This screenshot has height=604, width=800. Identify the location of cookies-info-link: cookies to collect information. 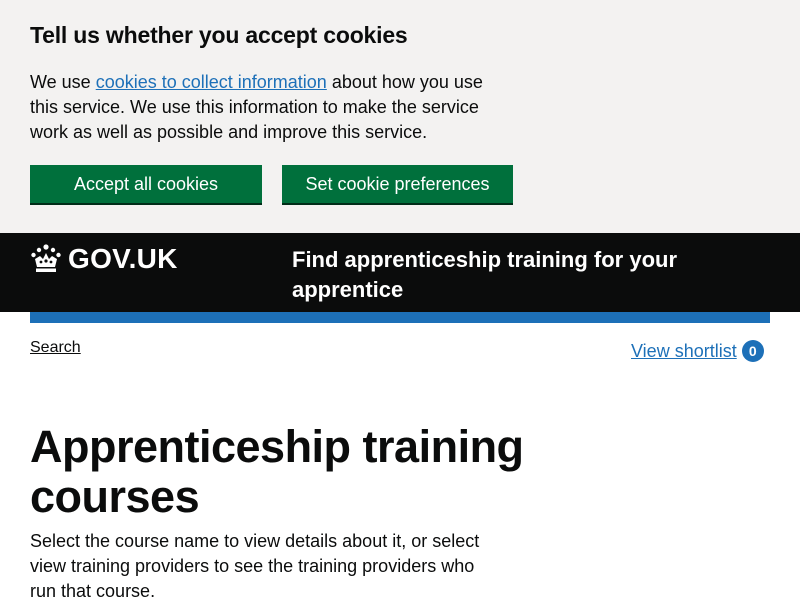
(211, 82).